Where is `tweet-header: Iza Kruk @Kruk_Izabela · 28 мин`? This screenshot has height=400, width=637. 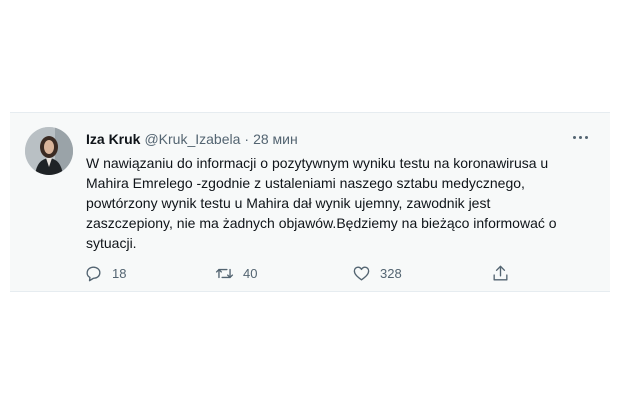
tweet-header: Iza Kruk @Kruk_Izabela · 28 мин is located at coordinates (192, 139).